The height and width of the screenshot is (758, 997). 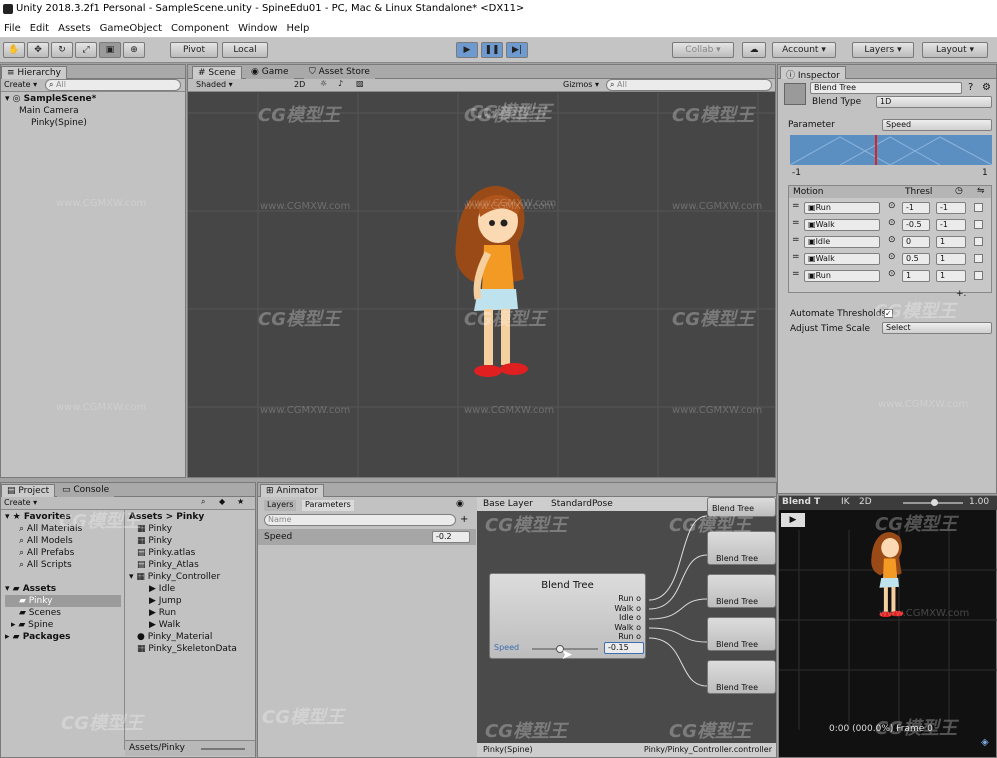 I want to click on add-motion-button: +., so click(x=961, y=294).